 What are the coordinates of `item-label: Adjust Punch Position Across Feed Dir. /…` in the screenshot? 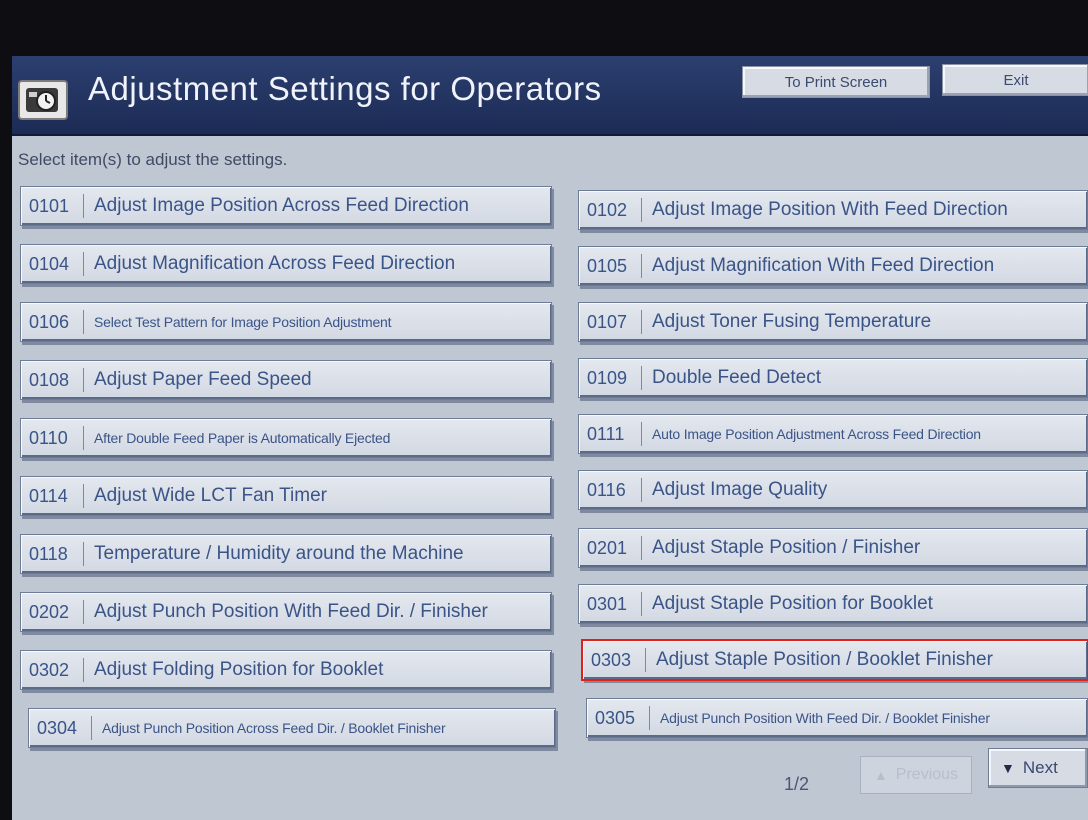 It's located at (274, 728).